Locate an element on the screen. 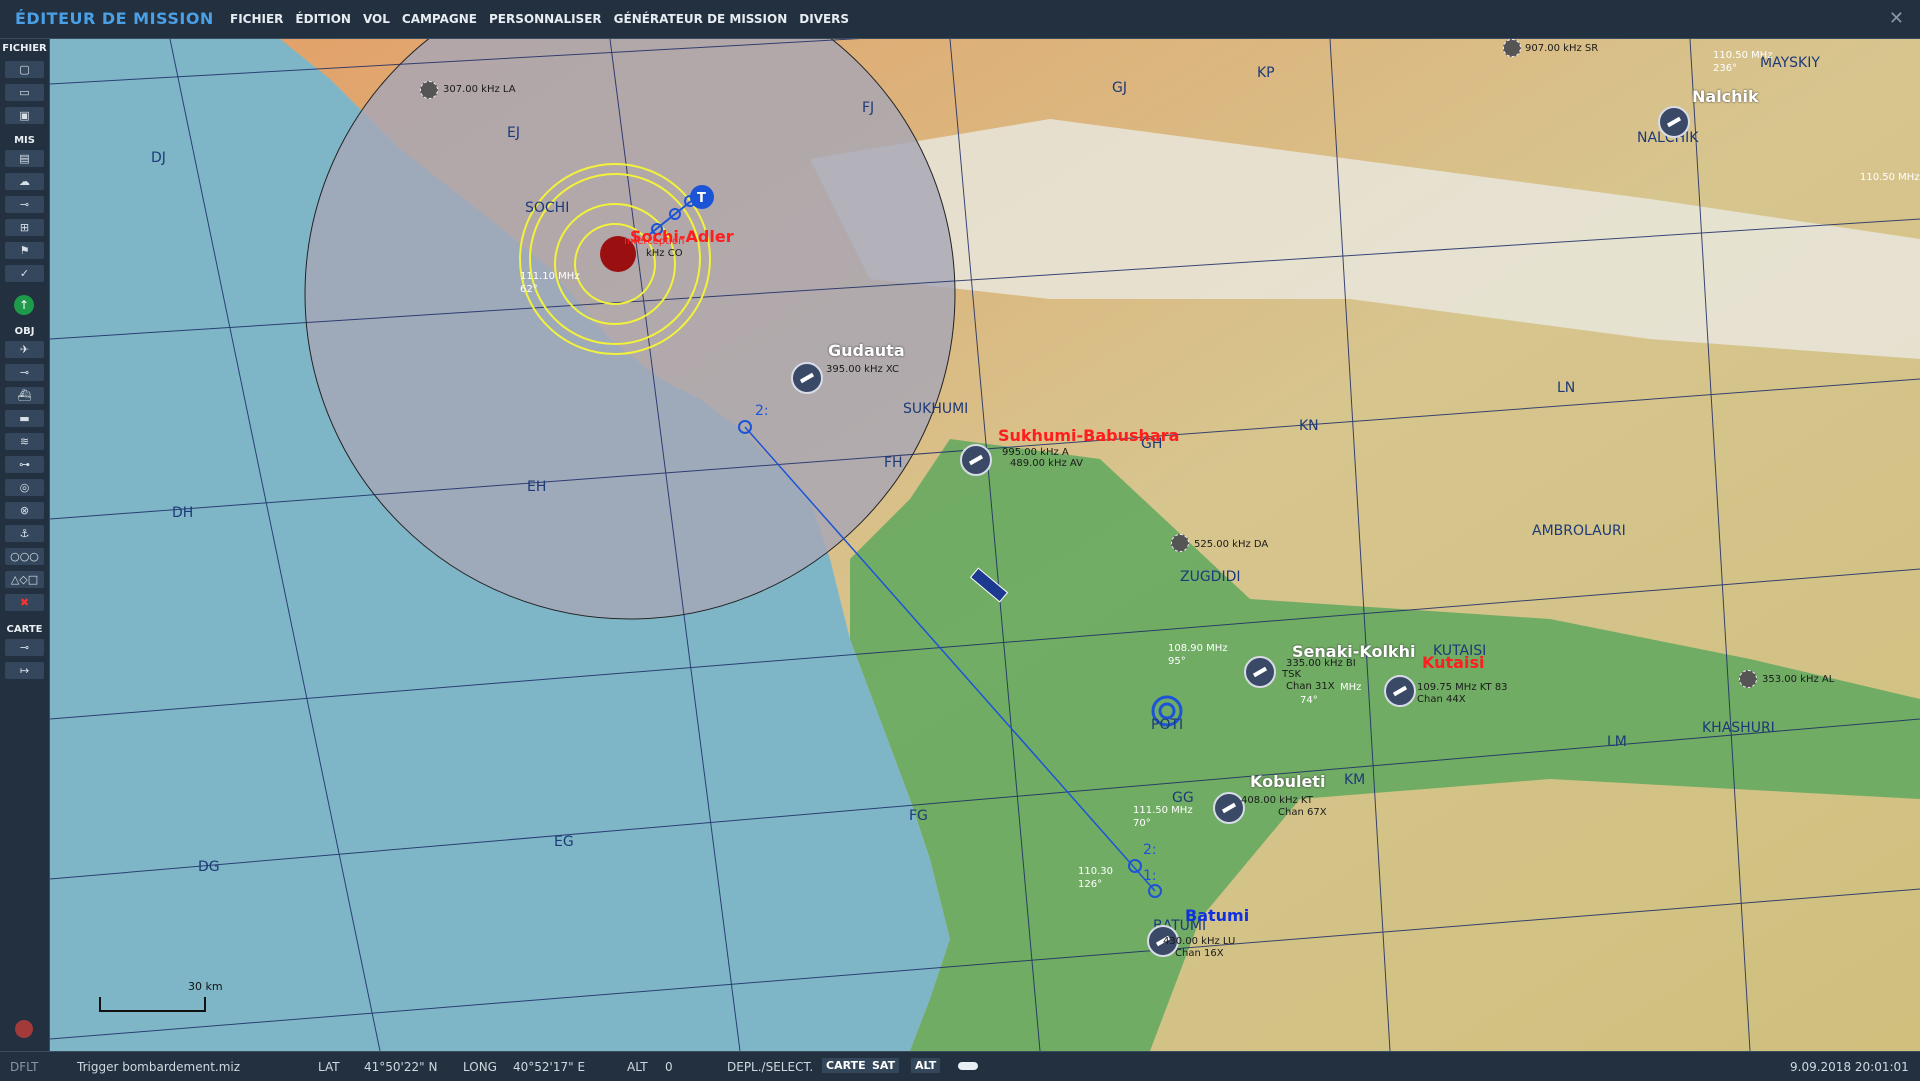 This screenshot has width=1920, height=1081. globe-icon: ↑ is located at coordinates (24, 305).